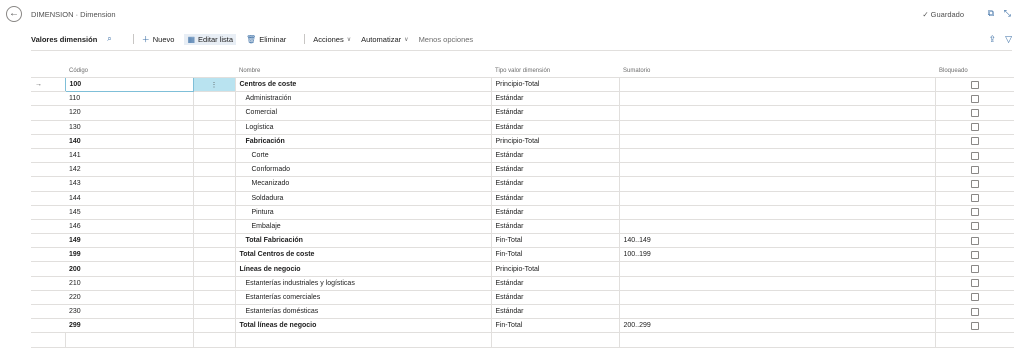  Describe the element at coordinates (777, 255) in the screenshot. I see `totaling-cell: 100..199` at that location.